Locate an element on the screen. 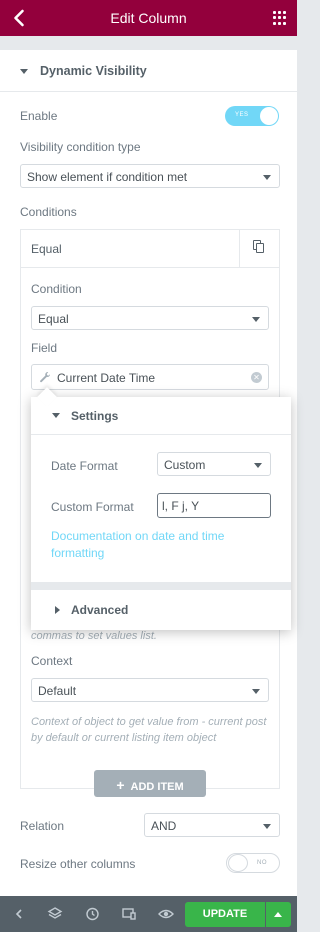 Image resolution: width=320 pixels, height=932 pixels. resize-columns-toggle: NO is located at coordinates (253, 863).